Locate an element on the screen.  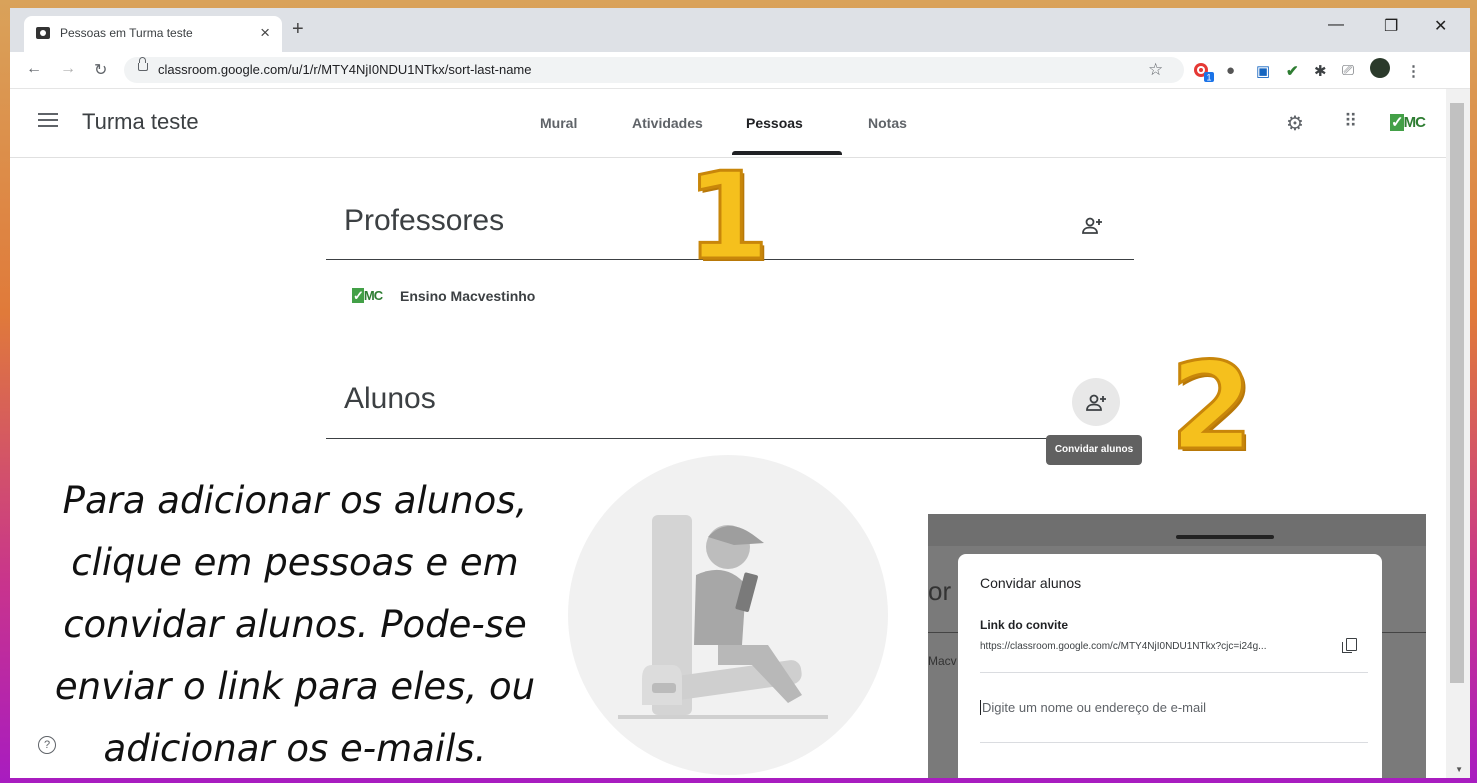
page-scrollbar: ▼ is located at coordinates (1458, 433).